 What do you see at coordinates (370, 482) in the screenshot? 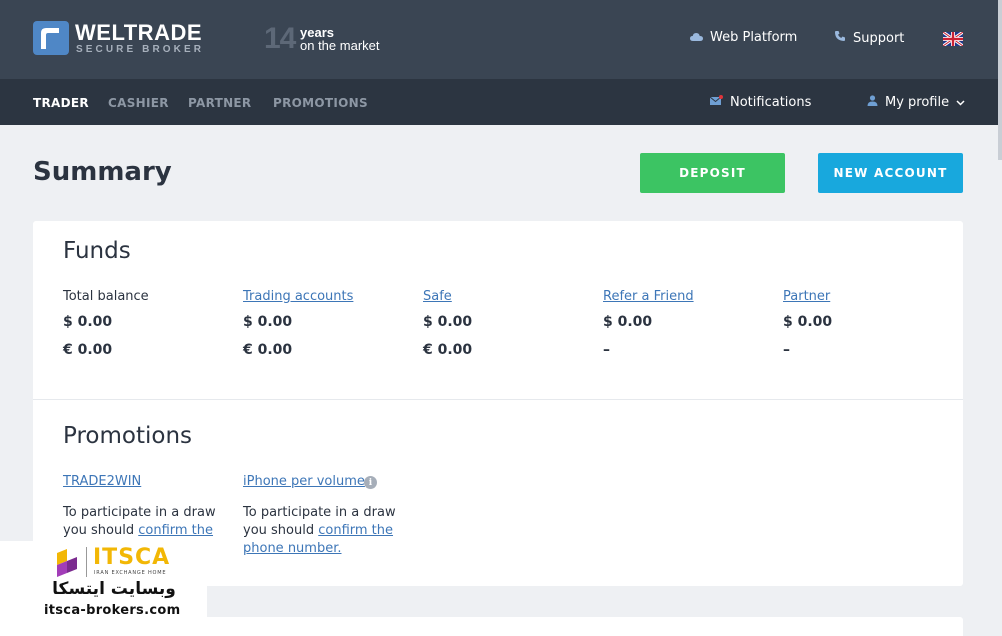
I see `info-icon: i` at bounding box center [370, 482].